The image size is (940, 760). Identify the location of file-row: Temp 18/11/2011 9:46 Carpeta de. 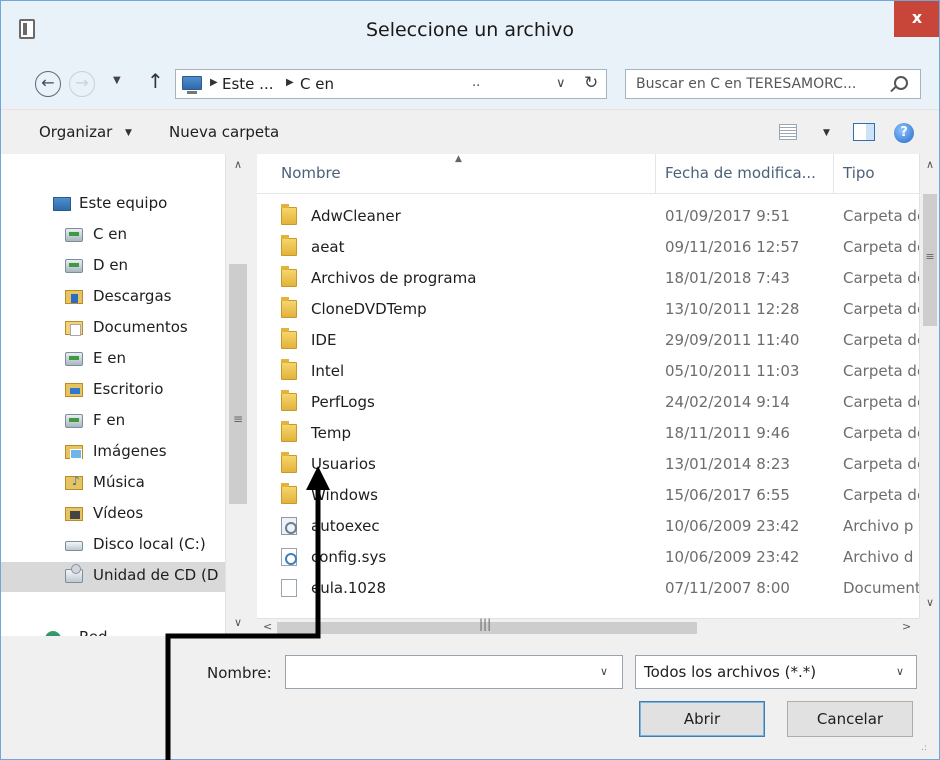
(588, 434).